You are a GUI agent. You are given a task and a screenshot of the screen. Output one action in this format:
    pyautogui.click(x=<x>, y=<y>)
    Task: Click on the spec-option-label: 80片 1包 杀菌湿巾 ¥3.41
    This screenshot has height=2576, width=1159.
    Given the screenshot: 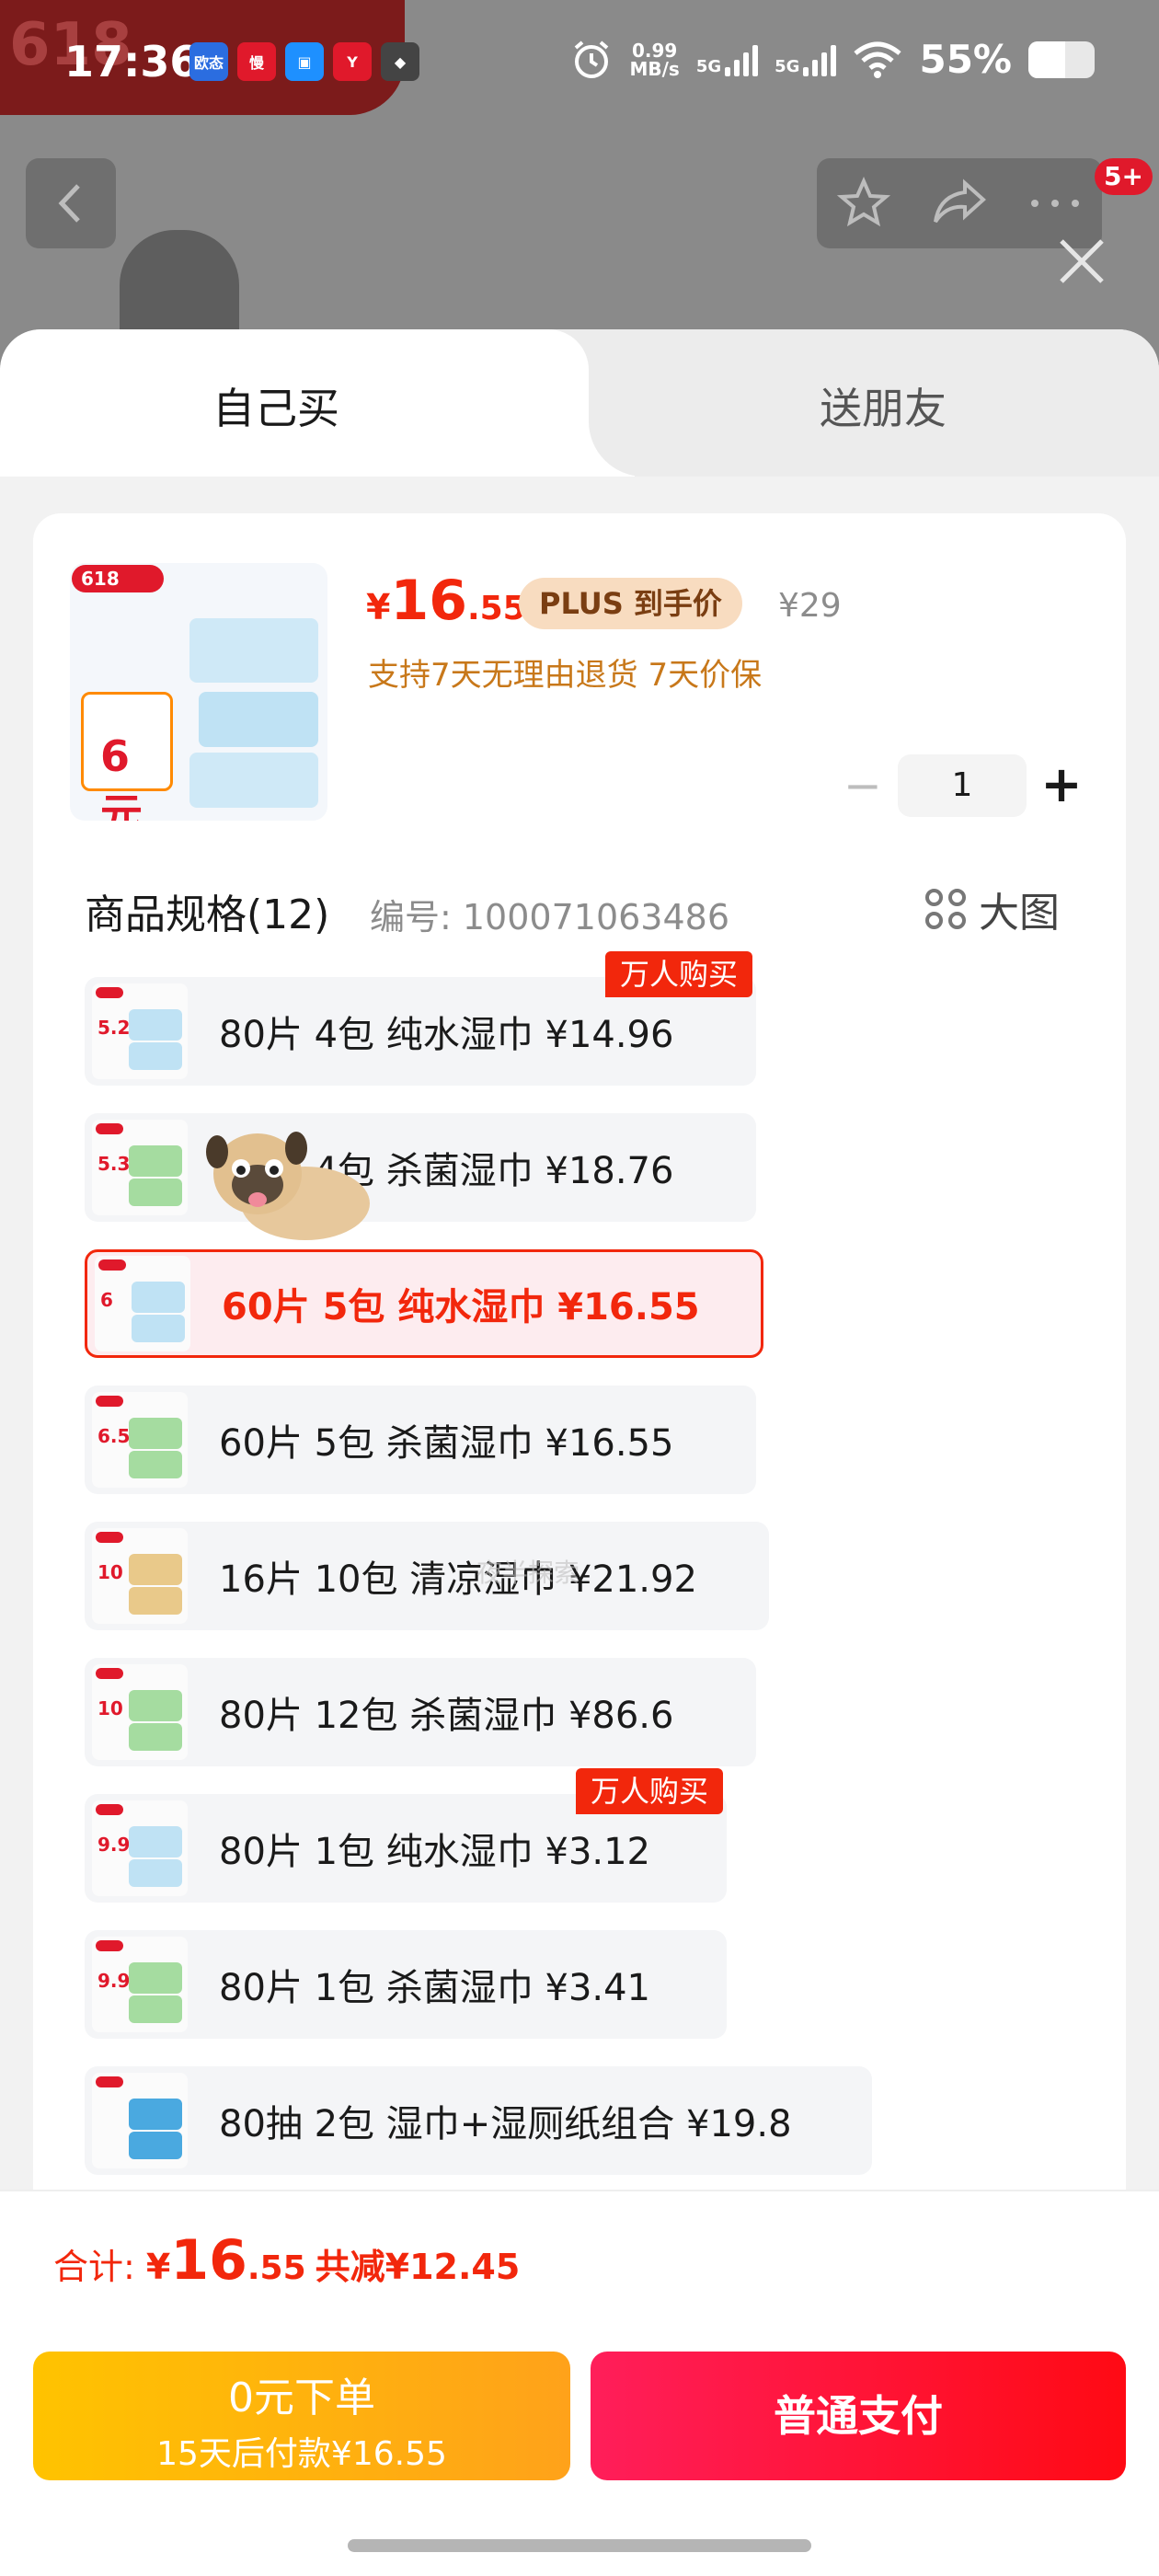 What is the action you would take?
    pyautogui.click(x=435, y=1988)
    